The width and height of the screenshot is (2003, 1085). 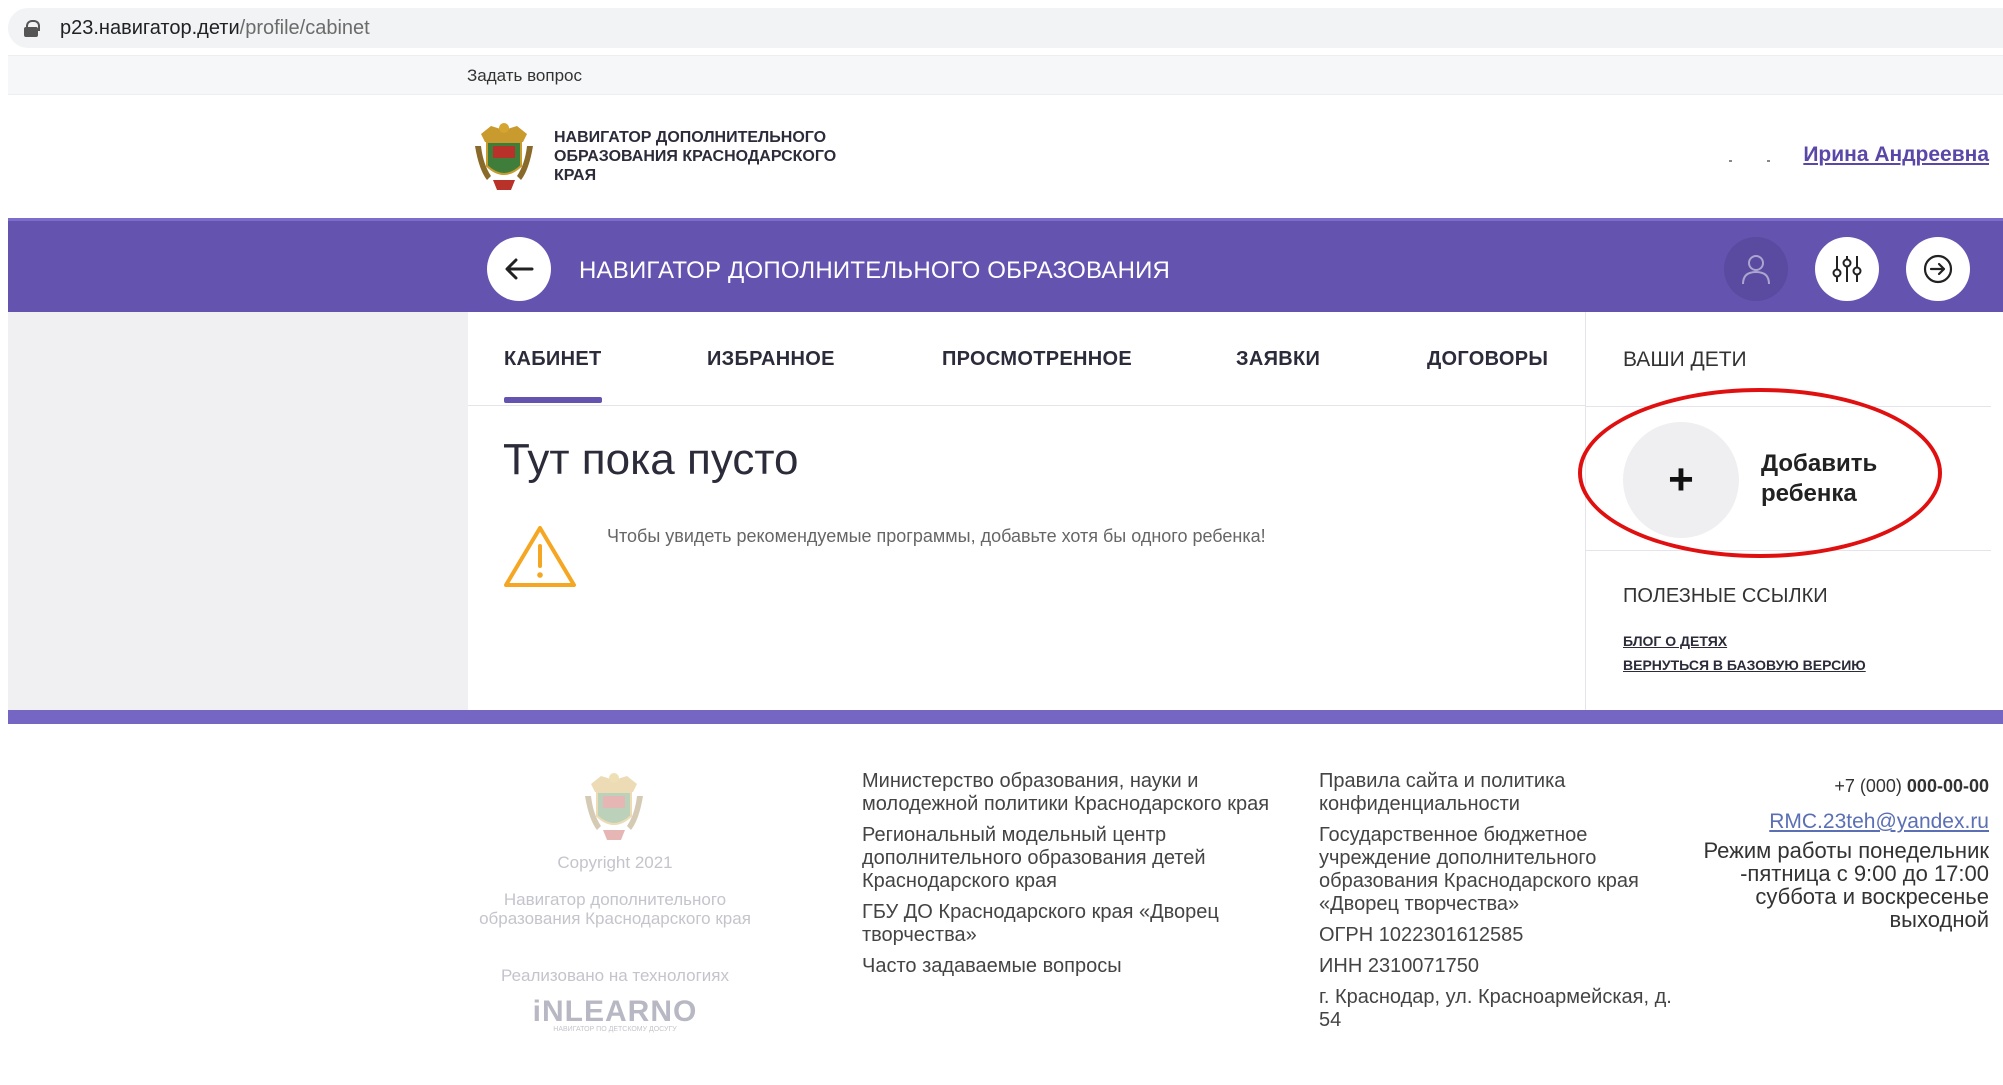 I want to click on back-button, so click(x=519, y=269).